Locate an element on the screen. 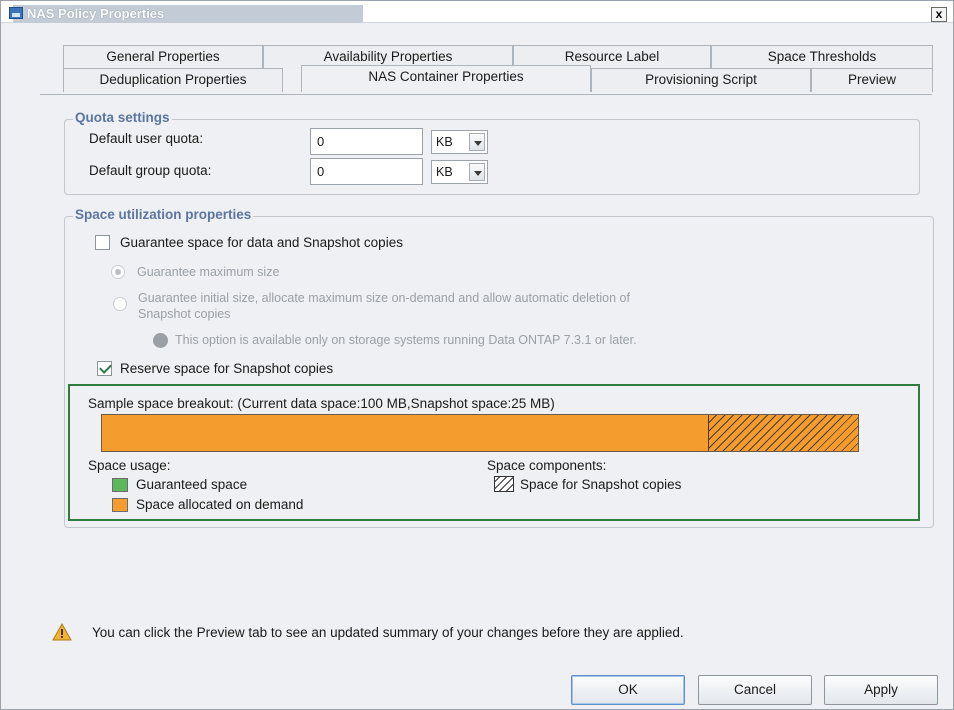 This screenshot has width=954, height=710. default-user-quota-input is located at coordinates (366, 141).